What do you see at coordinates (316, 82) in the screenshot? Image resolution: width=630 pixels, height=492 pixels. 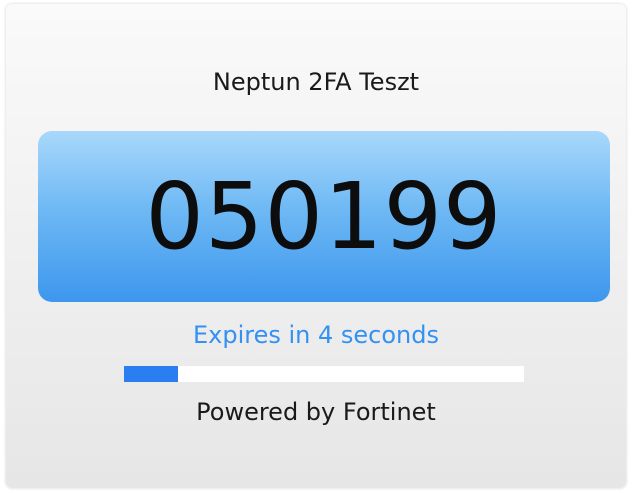 I see `token-title: Neptun 2FA Teszt` at bounding box center [316, 82].